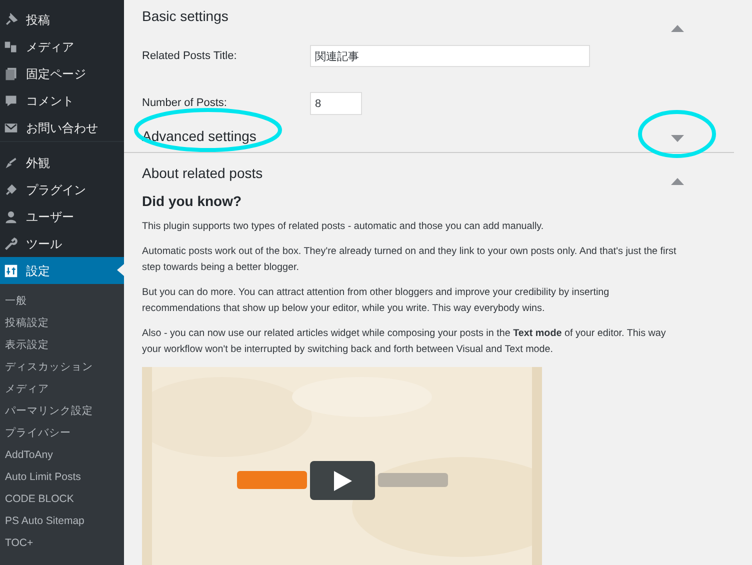  I want to click on submenu-item: 一般, so click(62, 301).